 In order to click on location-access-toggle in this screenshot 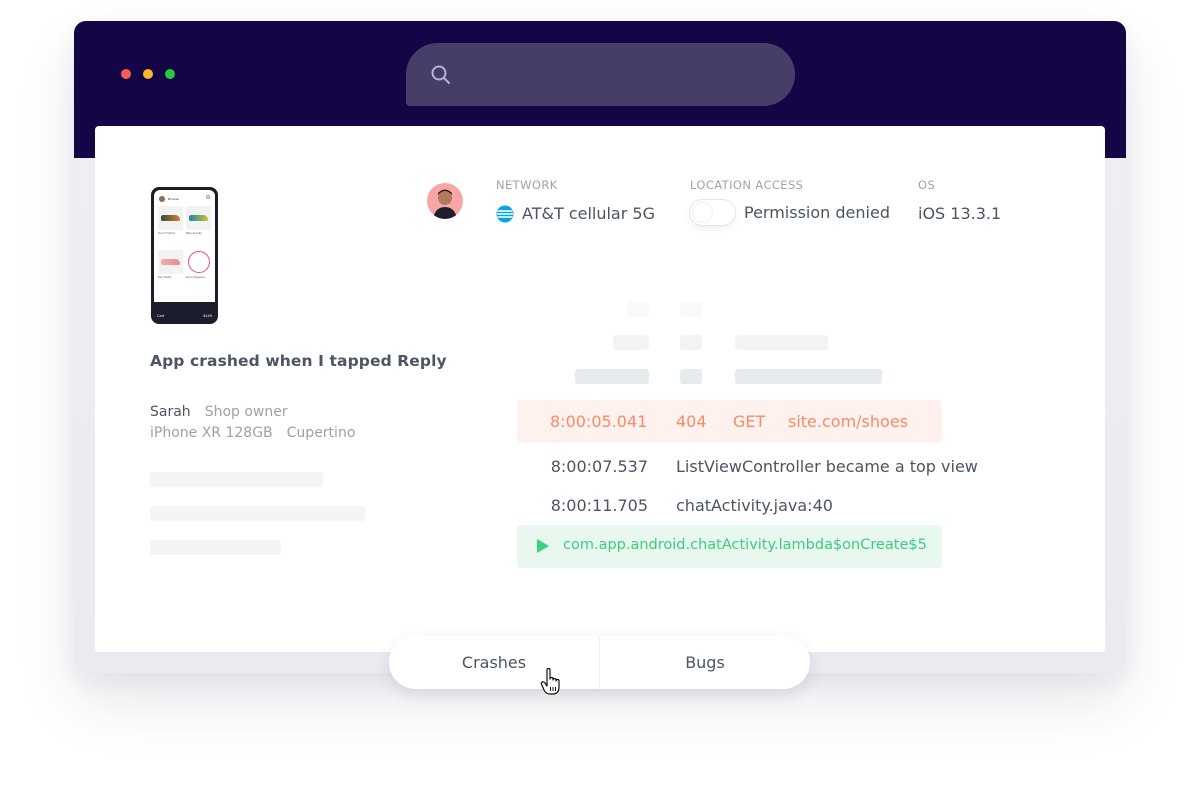, I will do `click(712, 212)`.